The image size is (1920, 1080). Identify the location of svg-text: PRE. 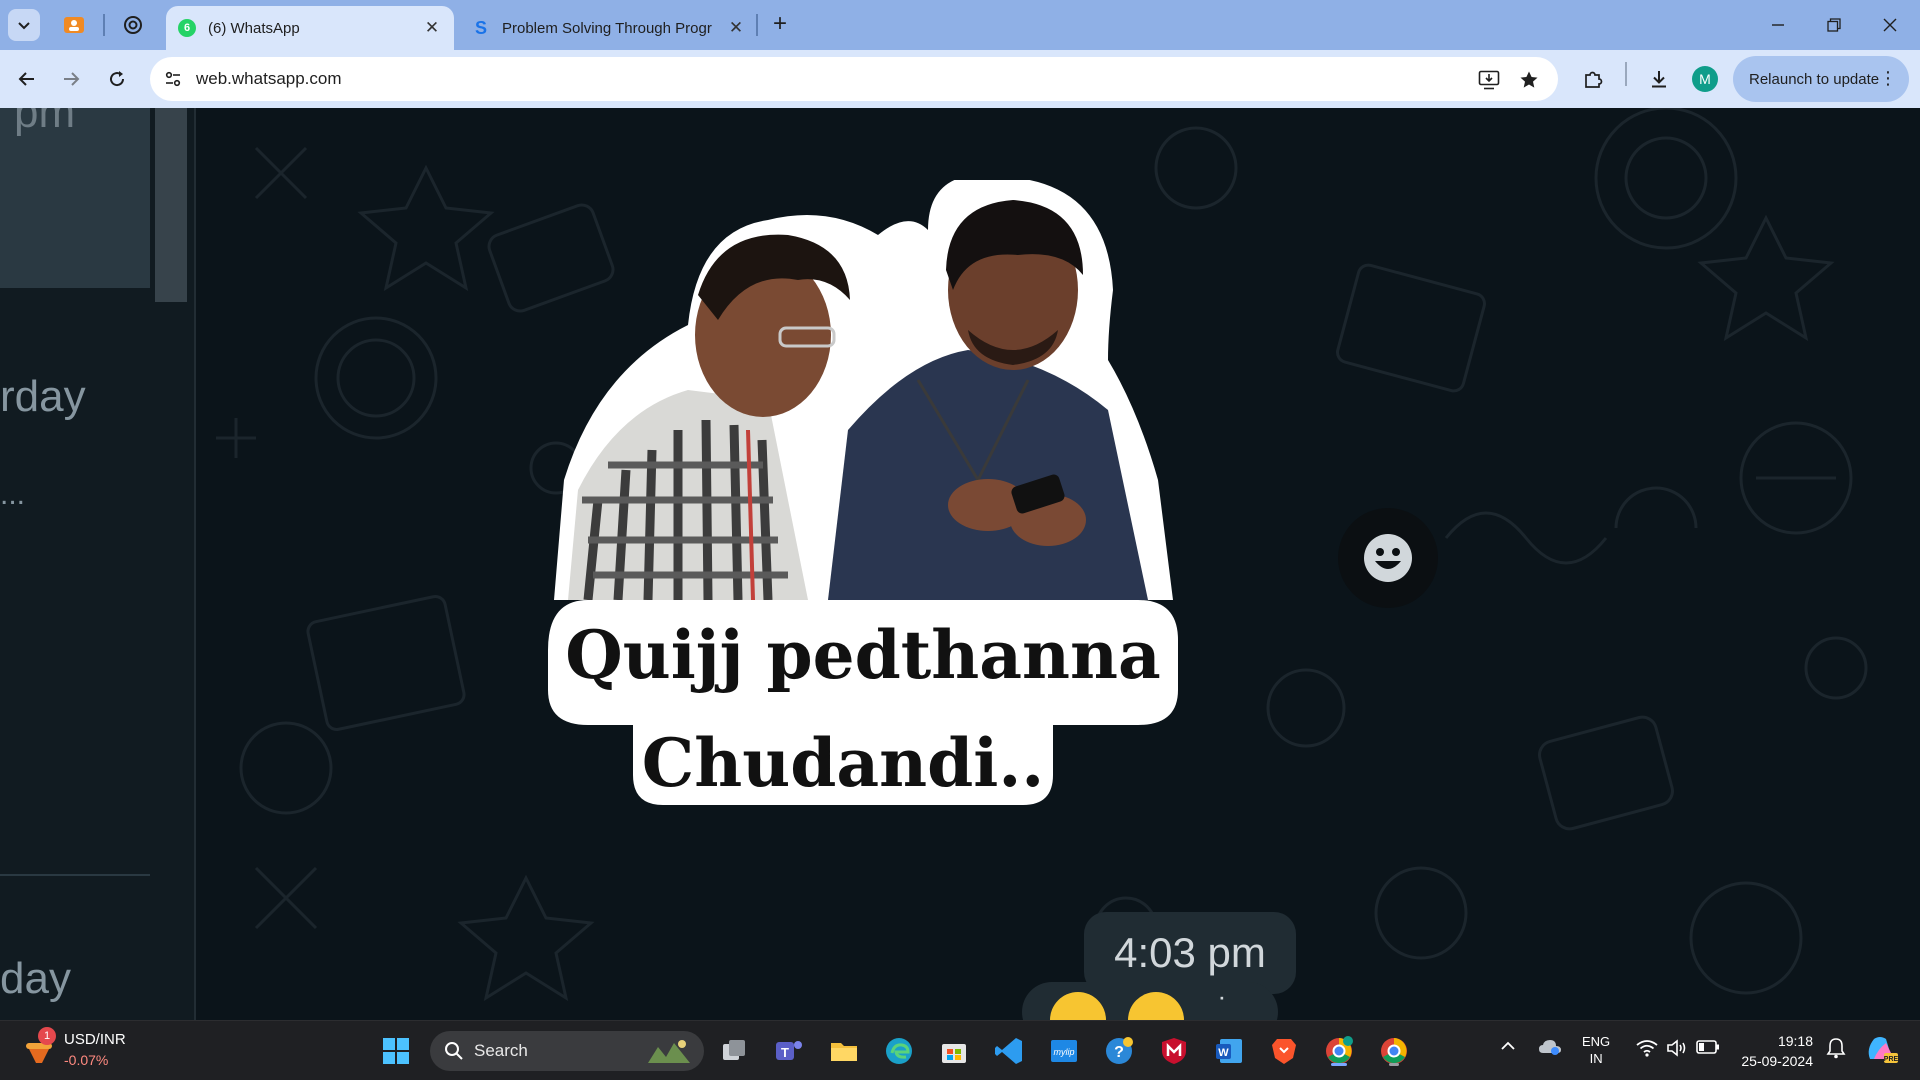
(1891, 1059).